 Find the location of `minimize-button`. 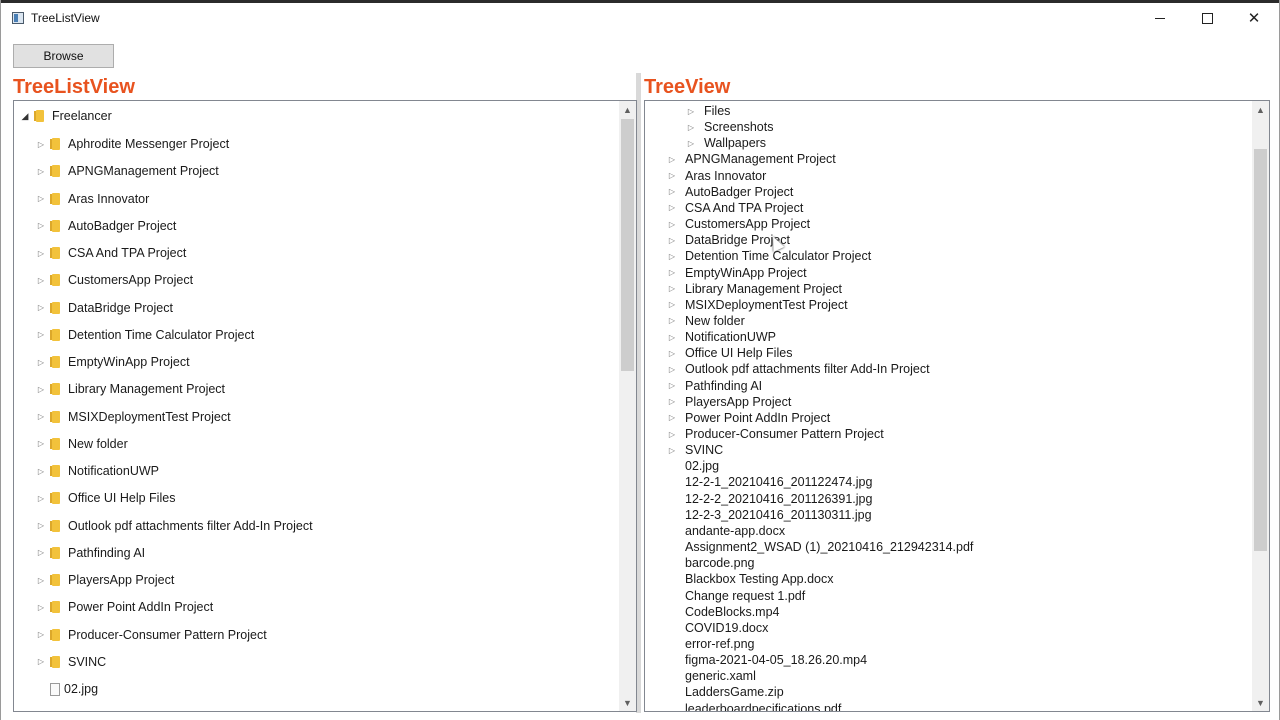

minimize-button is located at coordinates (1160, 18).